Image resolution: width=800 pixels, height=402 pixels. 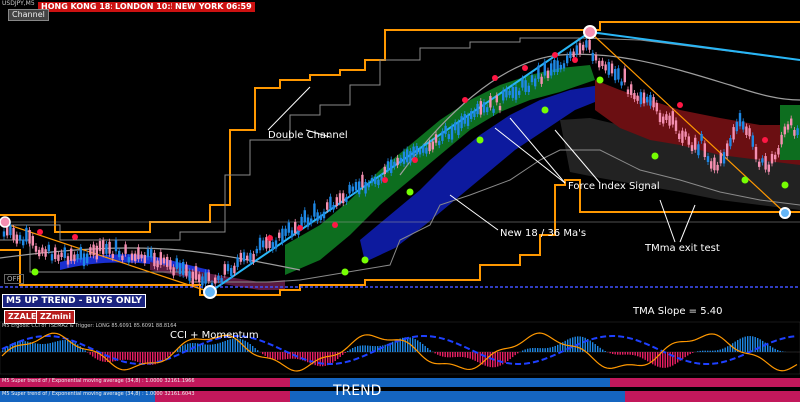 What do you see at coordinates (14, 279) in the screenshot?
I see `off-toggle: OFF` at bounding box center [14, 279].